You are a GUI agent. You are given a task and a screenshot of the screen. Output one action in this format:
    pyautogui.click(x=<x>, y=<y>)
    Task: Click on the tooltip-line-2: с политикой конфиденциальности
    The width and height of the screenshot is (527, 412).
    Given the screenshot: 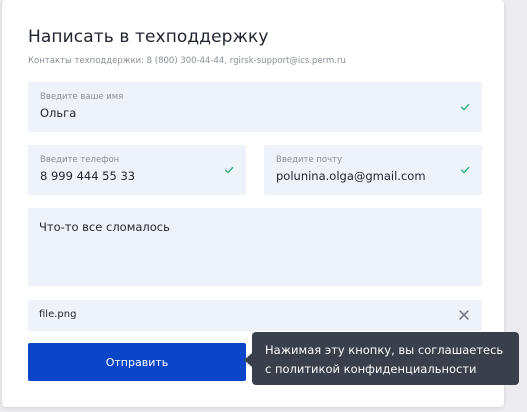 What is the action you would take?
    pyautogui.click(x=371, y=369)
    